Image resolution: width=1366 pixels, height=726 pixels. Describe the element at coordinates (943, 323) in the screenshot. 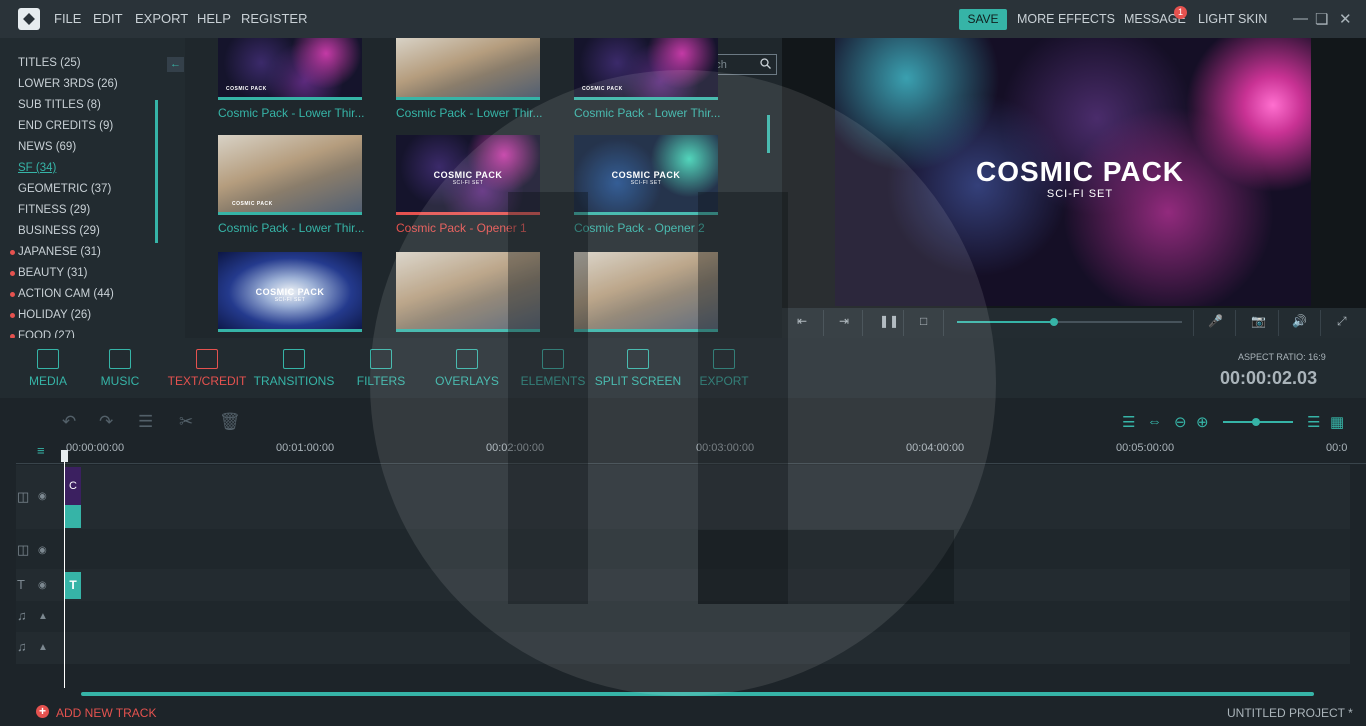

I see `divider` at that location.